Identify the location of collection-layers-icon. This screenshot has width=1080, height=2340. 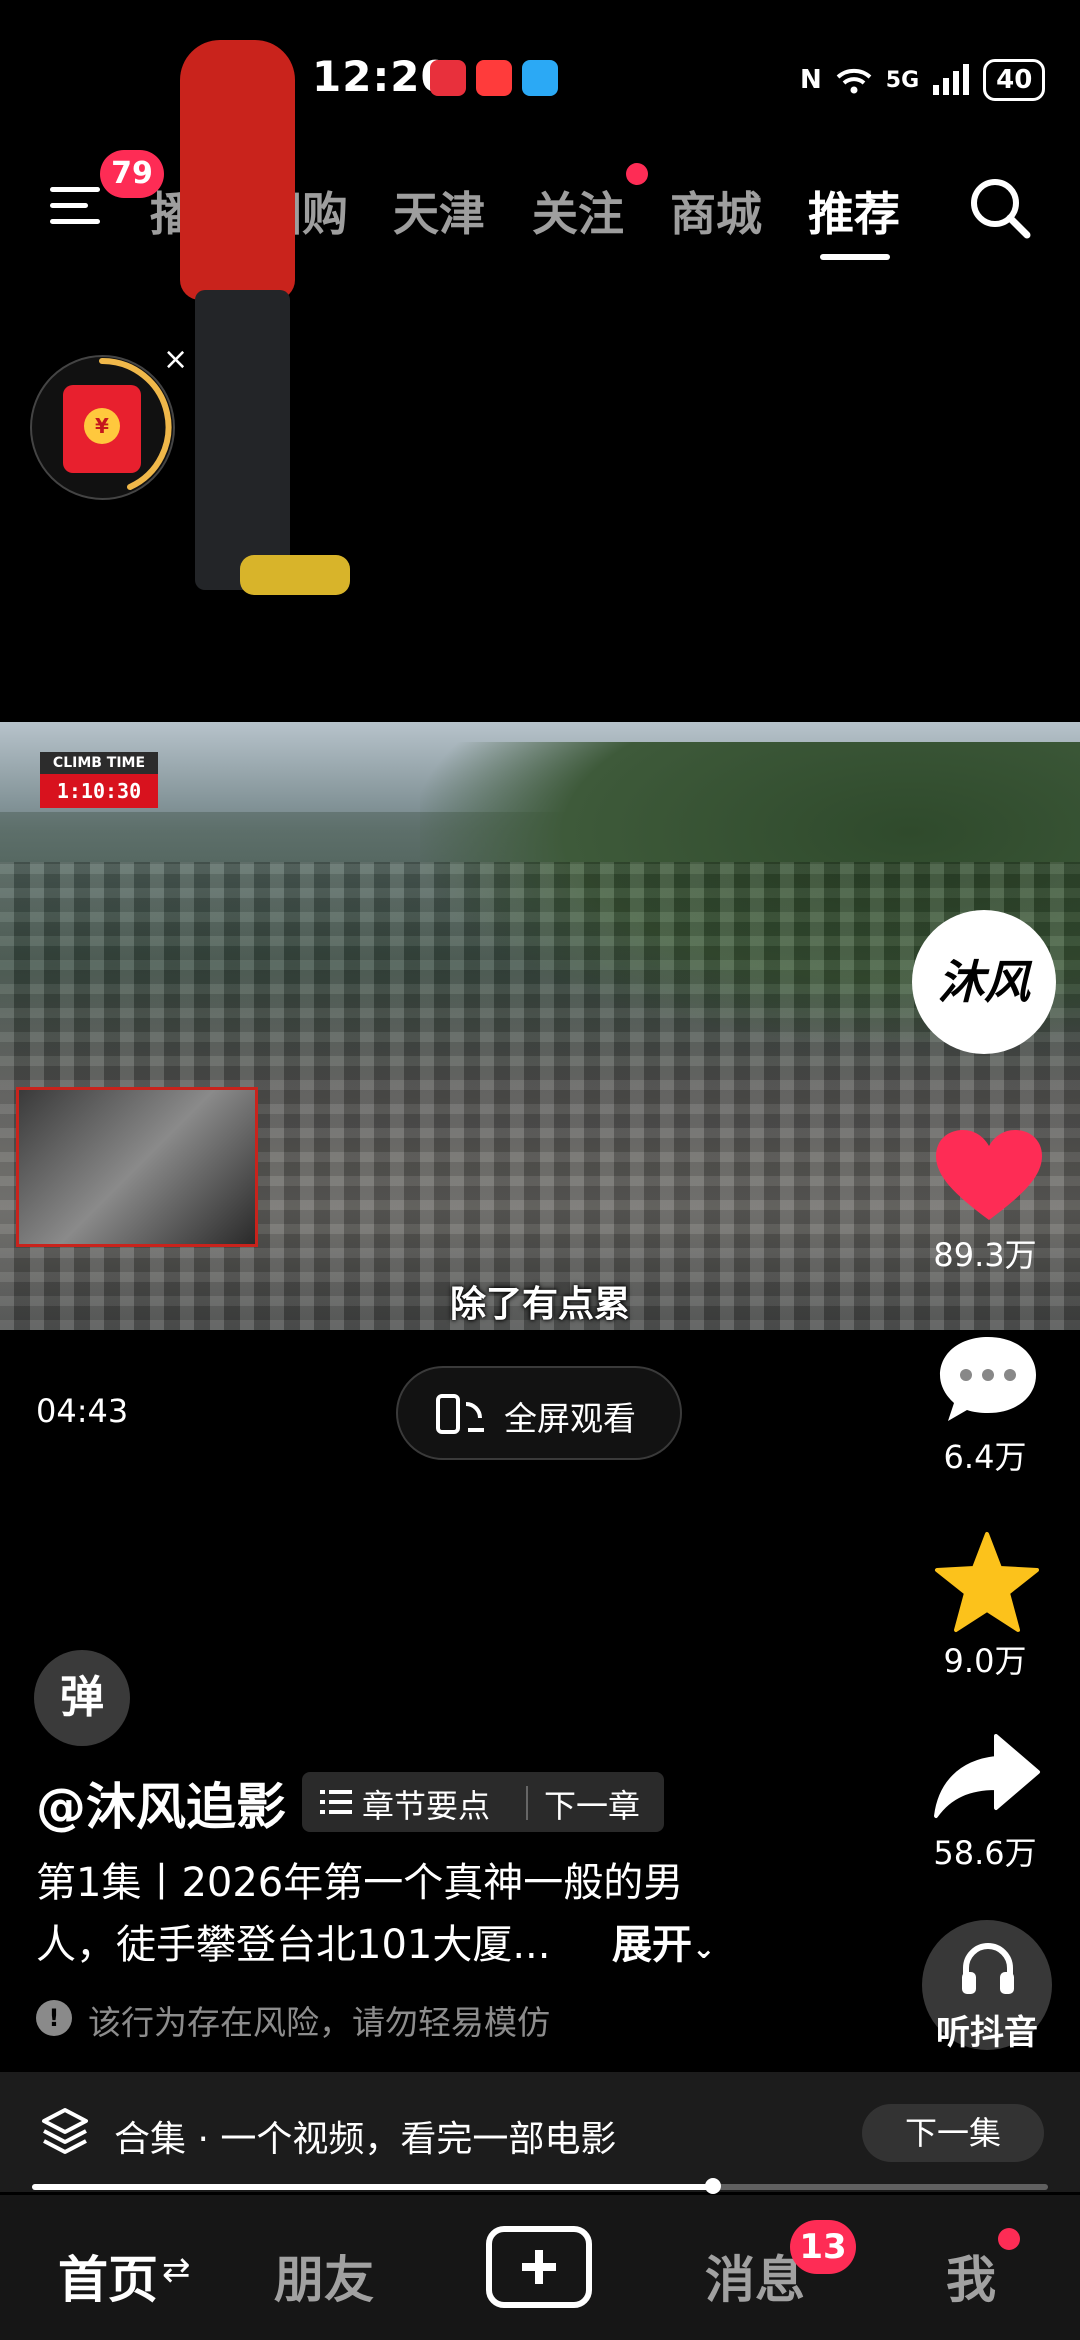
(65, 2131).